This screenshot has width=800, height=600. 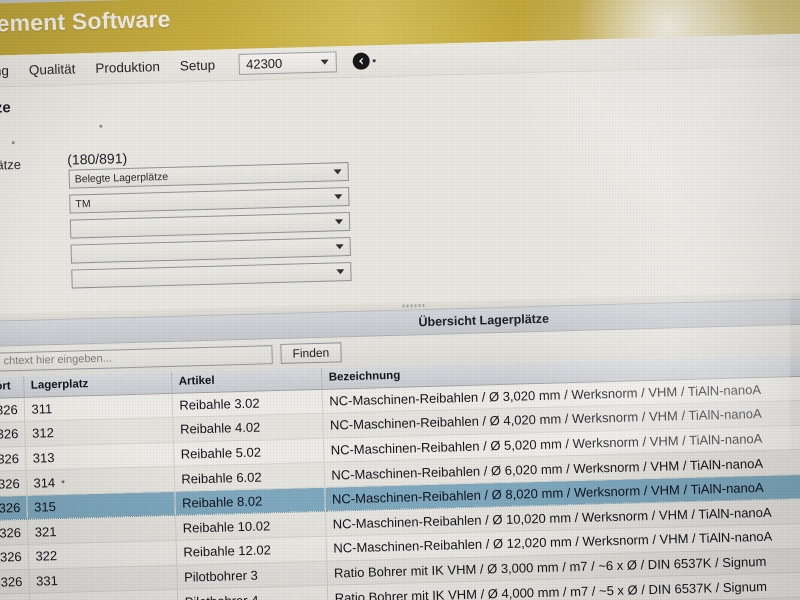 I want to click on client-number-value: 42300, so click(x=264, y=63).